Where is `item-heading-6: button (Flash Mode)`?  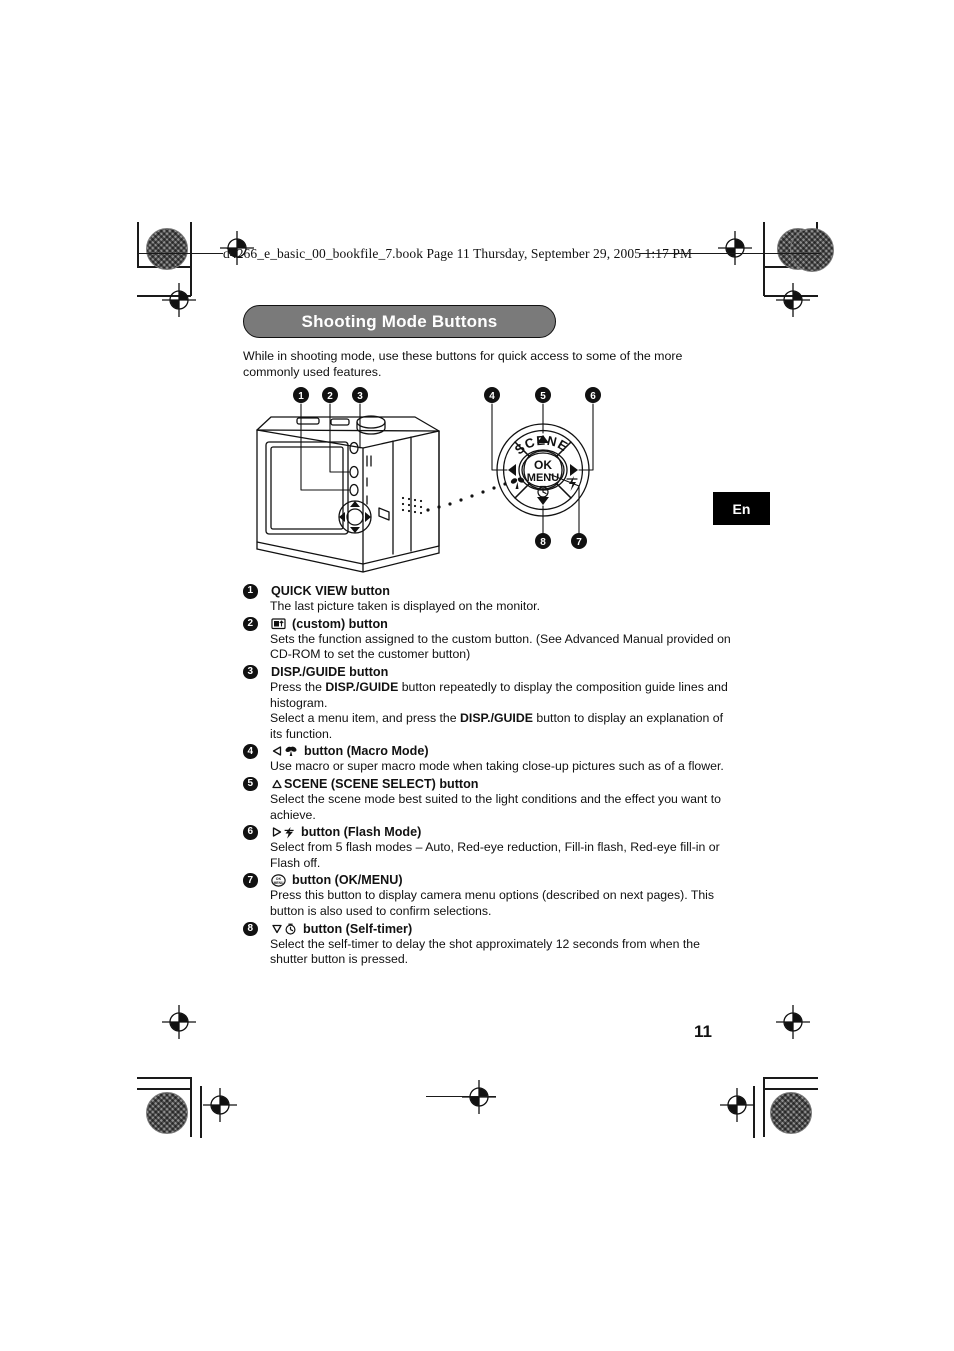 item-heading-6: button (Flash Mode) is located at coordinates (492, 832).